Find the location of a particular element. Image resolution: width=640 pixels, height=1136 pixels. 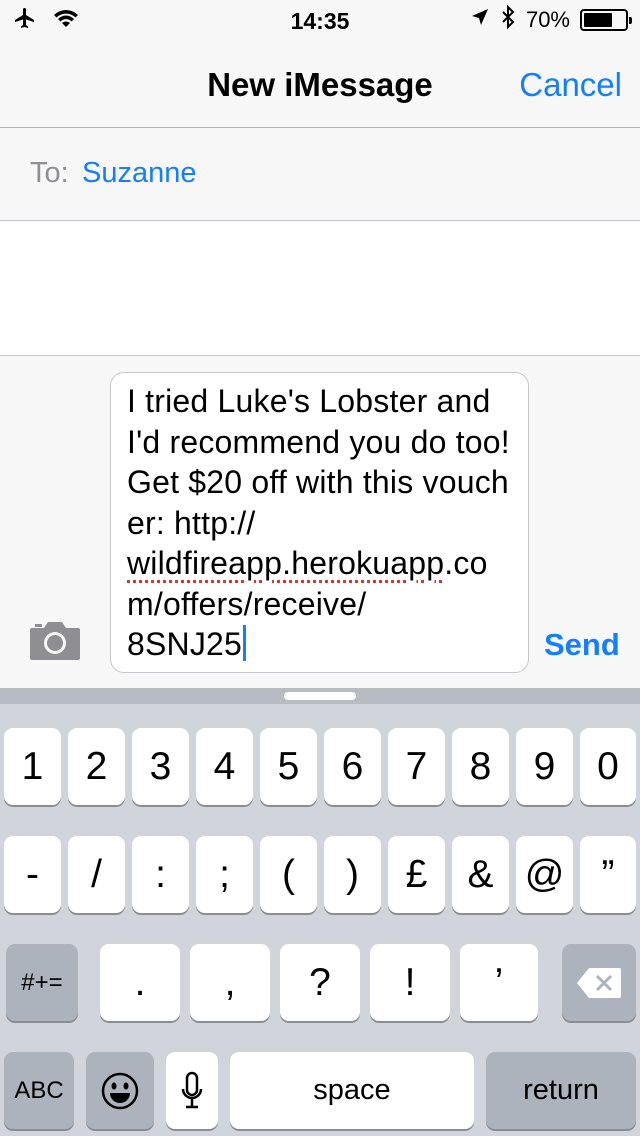

key-8: 8 is located at coordinates (480, 766).